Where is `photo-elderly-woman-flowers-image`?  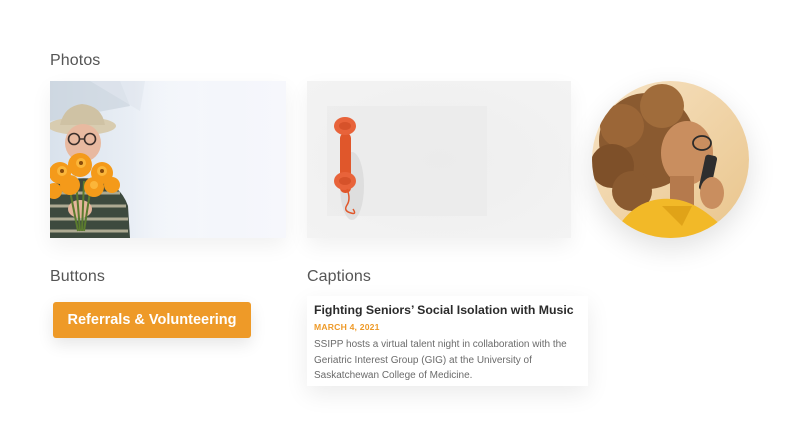 photo-elderly-woman-flowers-image is located at coordinates (168, 159).